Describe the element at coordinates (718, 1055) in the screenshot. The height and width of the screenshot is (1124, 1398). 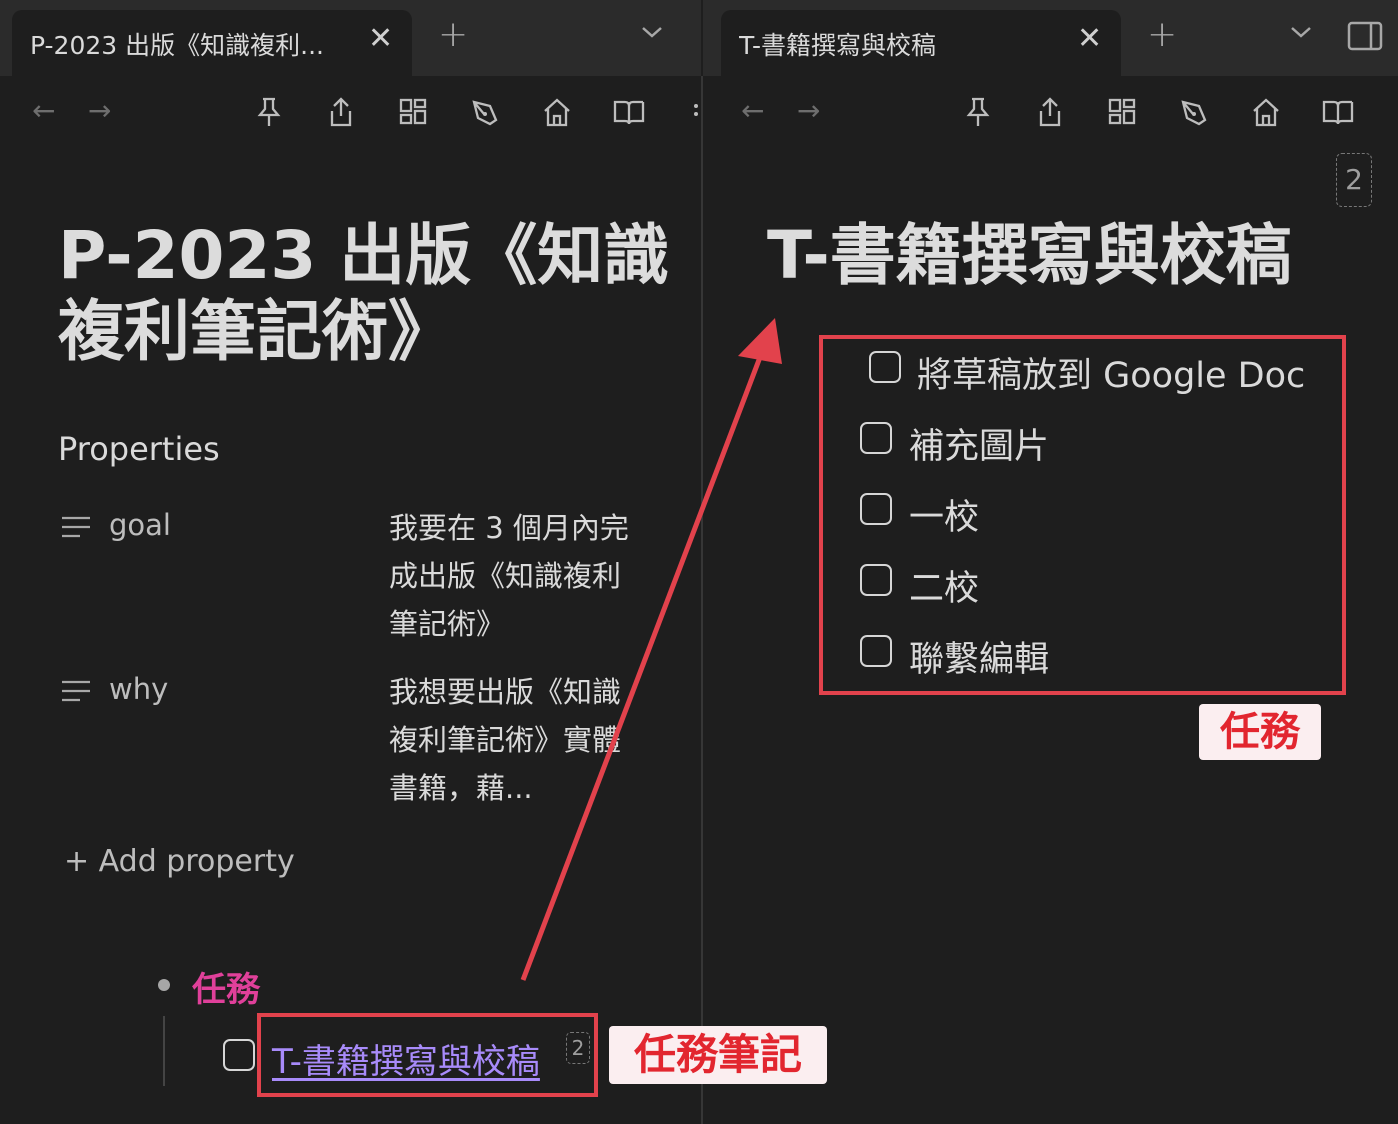
I see `annotation-label-task-note: 任務筆記` at that location.